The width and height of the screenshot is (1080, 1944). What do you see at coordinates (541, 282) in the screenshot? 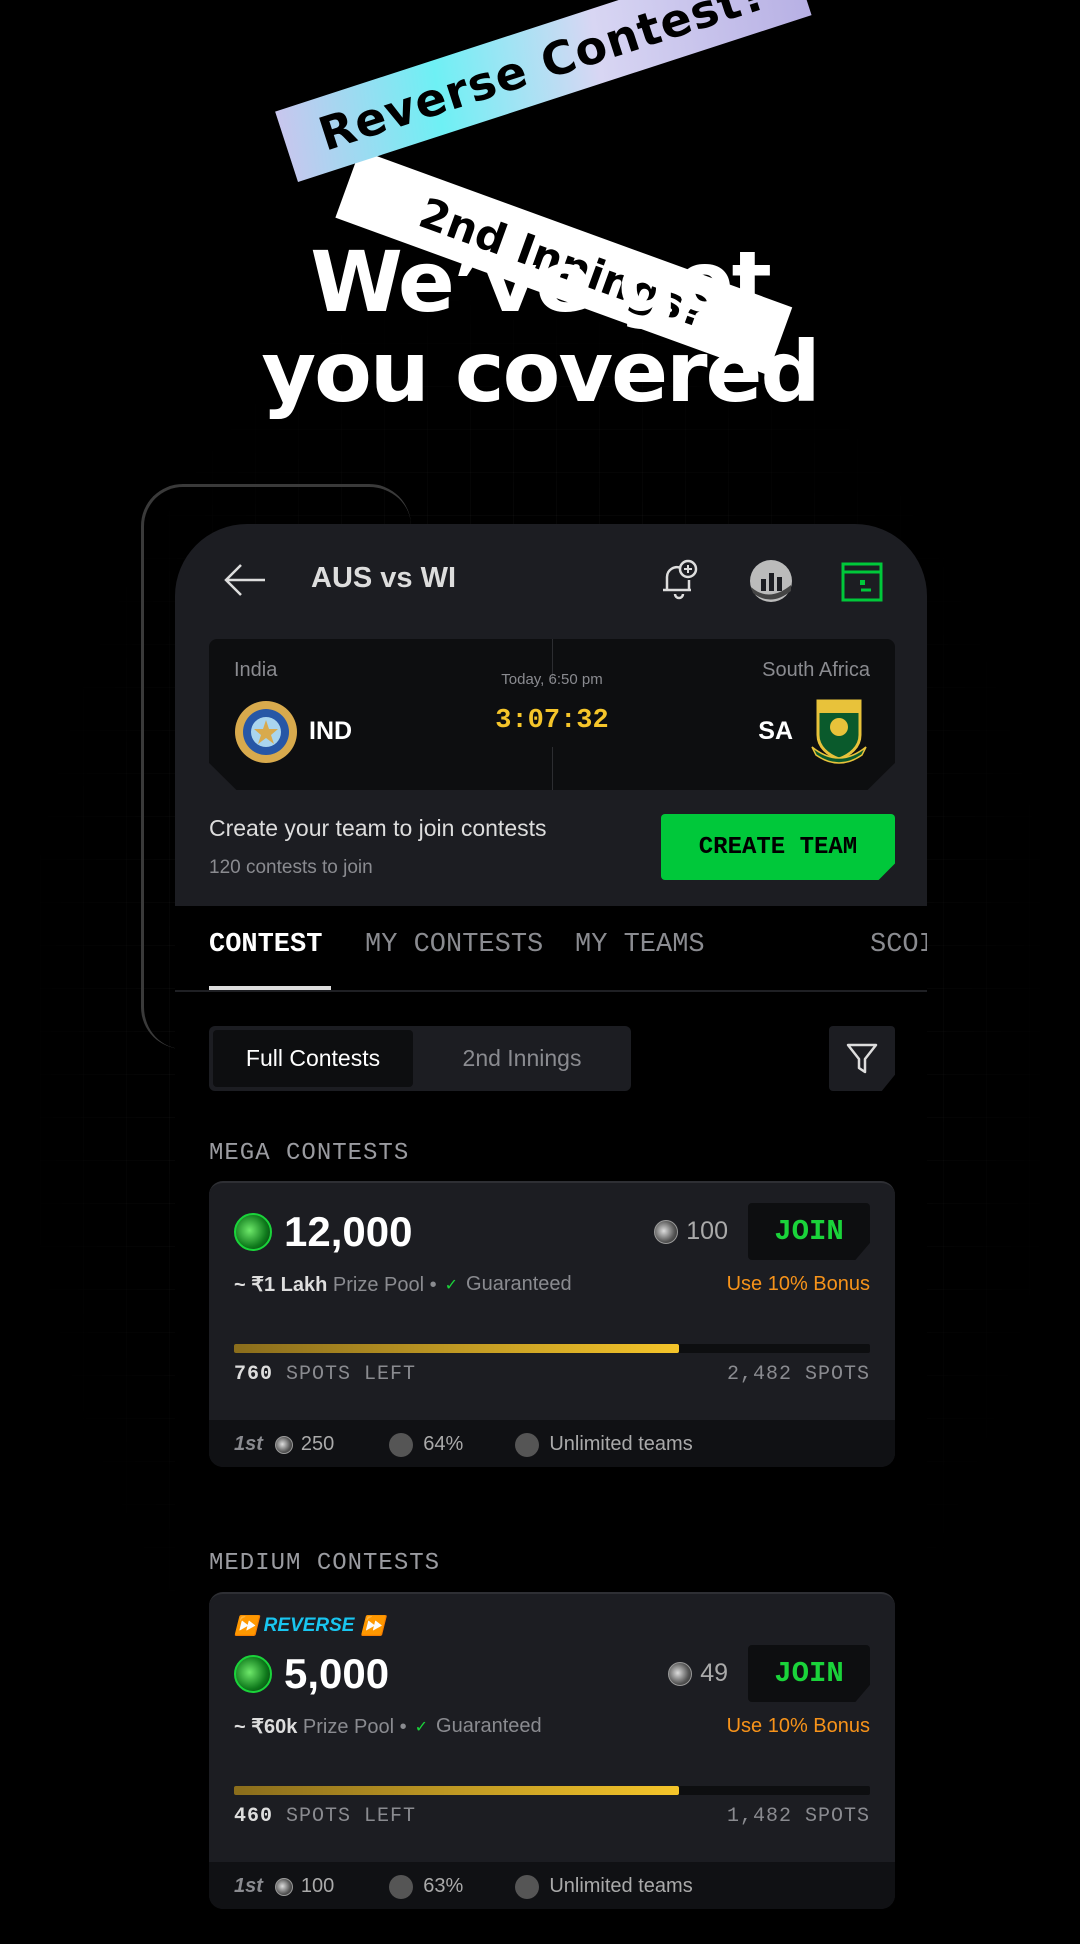
I see `headline-line-1: We’ve got` at bounding box center [541, 282].